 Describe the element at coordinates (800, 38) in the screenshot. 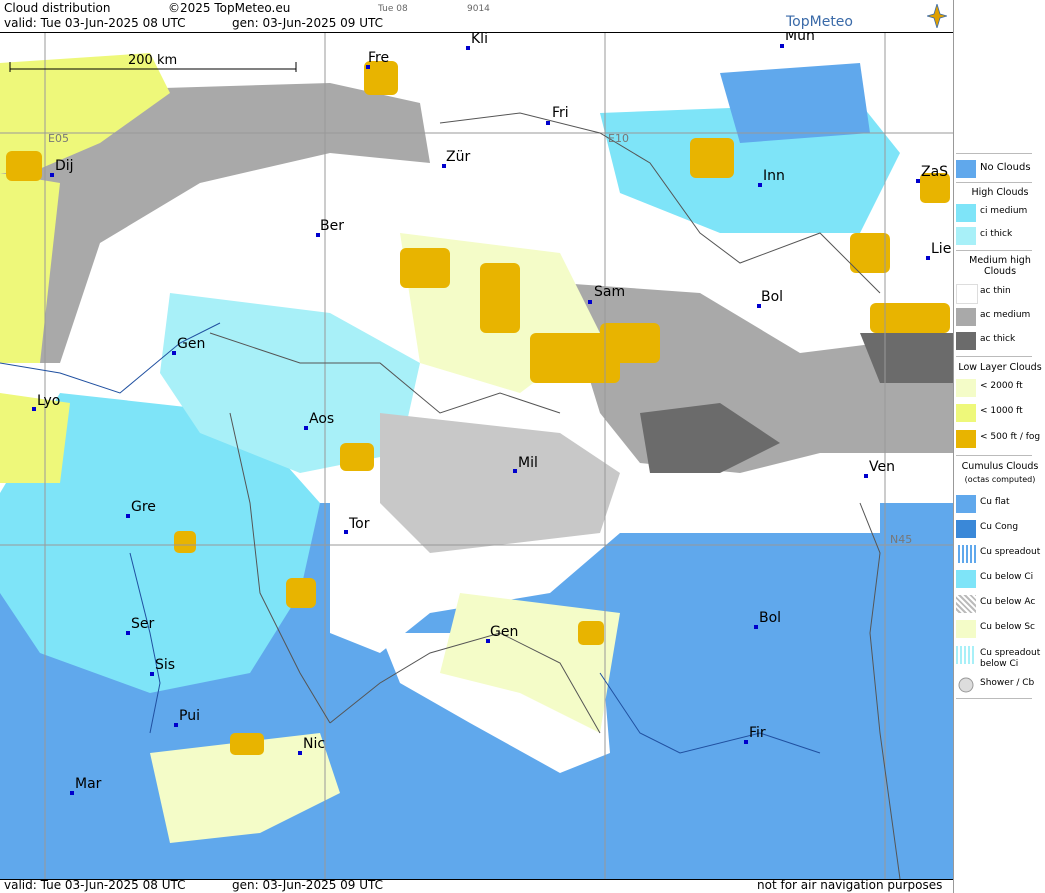

I see `city-label: Mün` at that location.